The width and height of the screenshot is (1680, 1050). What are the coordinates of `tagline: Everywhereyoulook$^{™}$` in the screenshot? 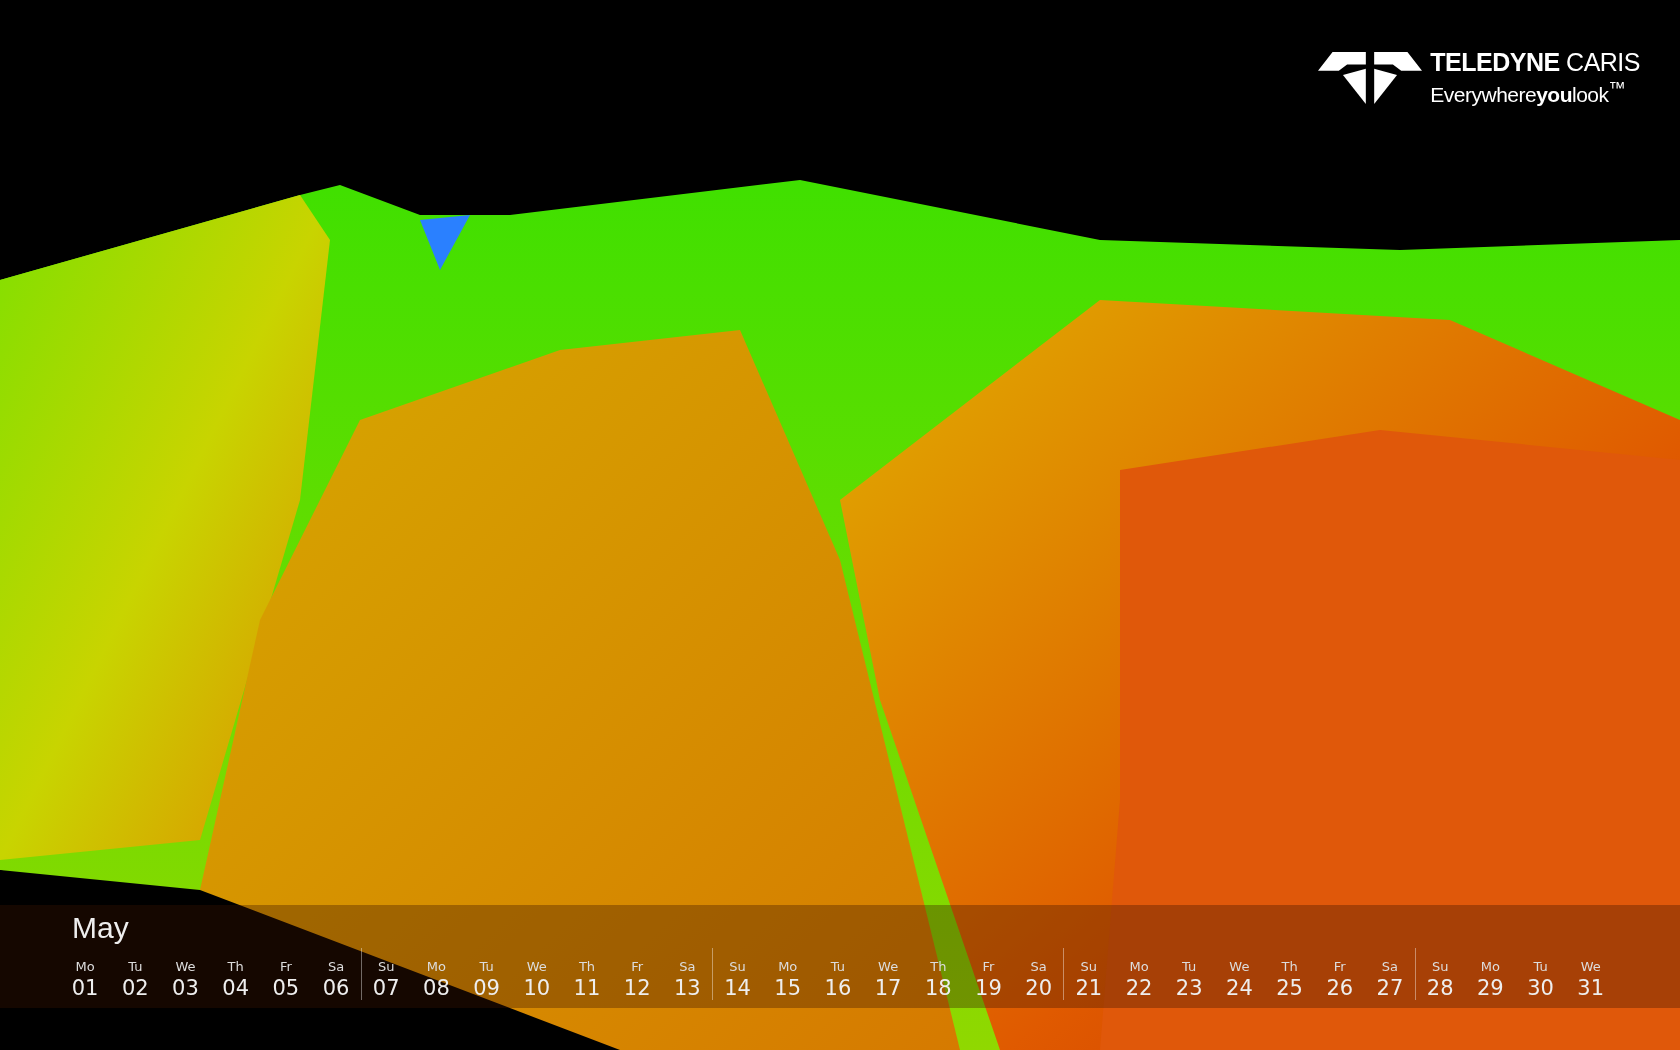 It's located at (1528, 92).